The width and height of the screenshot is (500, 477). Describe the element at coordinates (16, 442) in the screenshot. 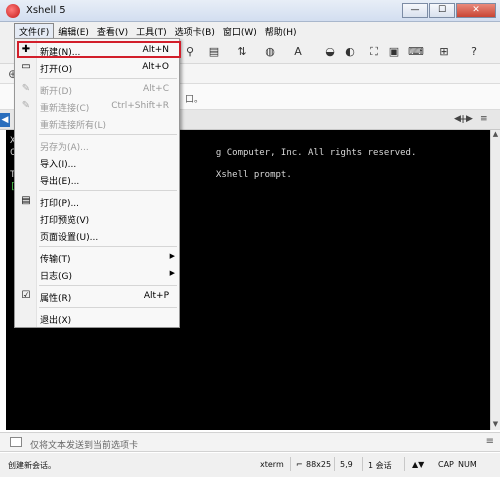

I see `compose-icon` at that location.